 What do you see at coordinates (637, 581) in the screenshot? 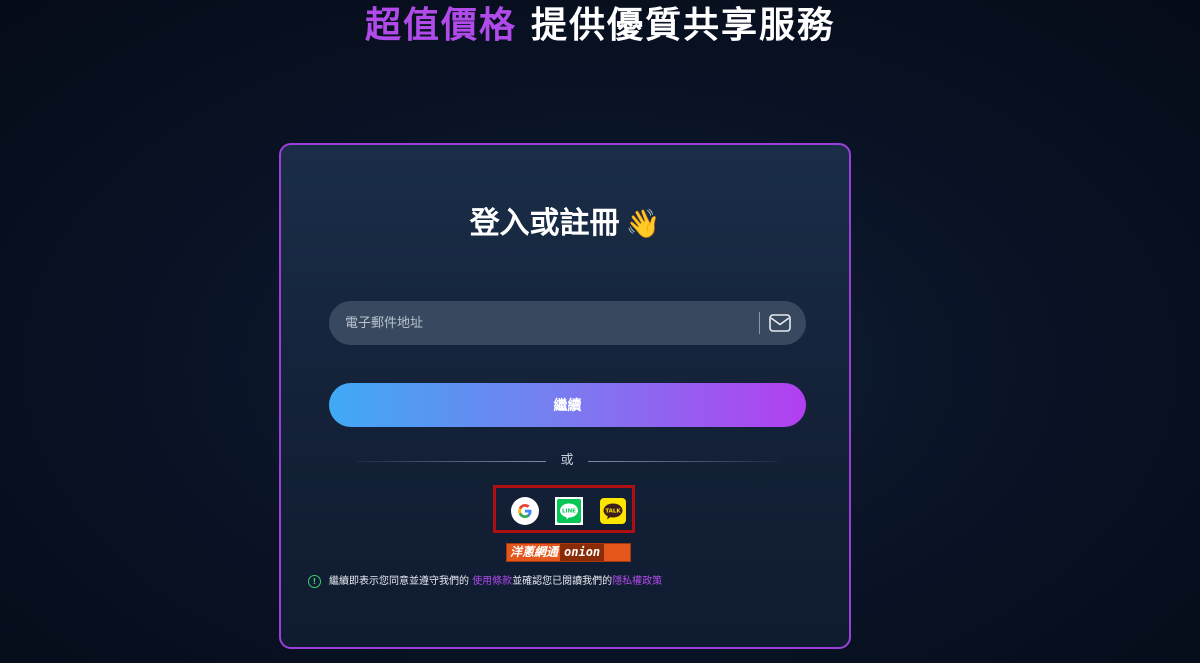
I see `privacy-policy-link: 隱私權政策` at bounding box center [637, 581].